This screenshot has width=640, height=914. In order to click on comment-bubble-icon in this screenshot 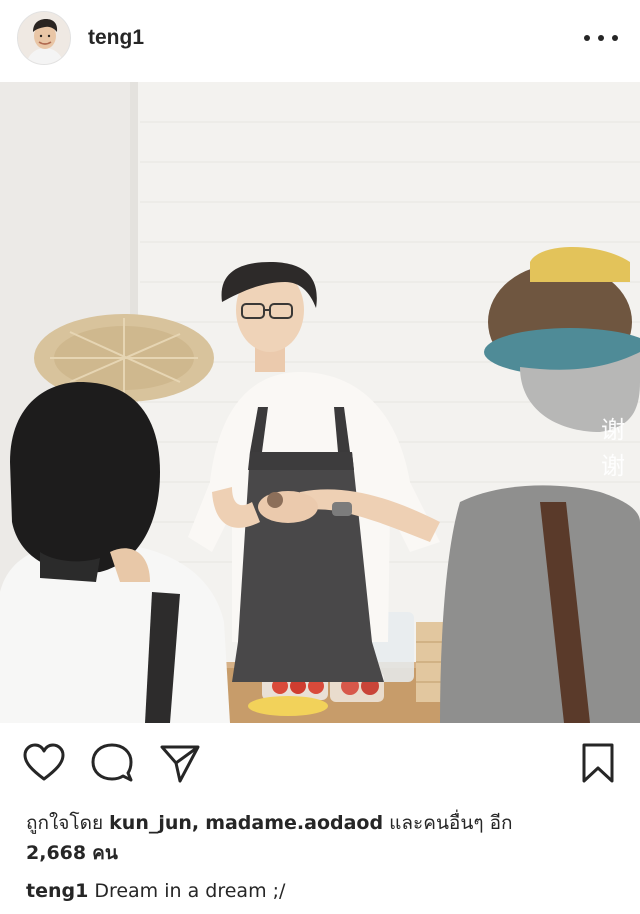, I will do `click(112, 762)`.